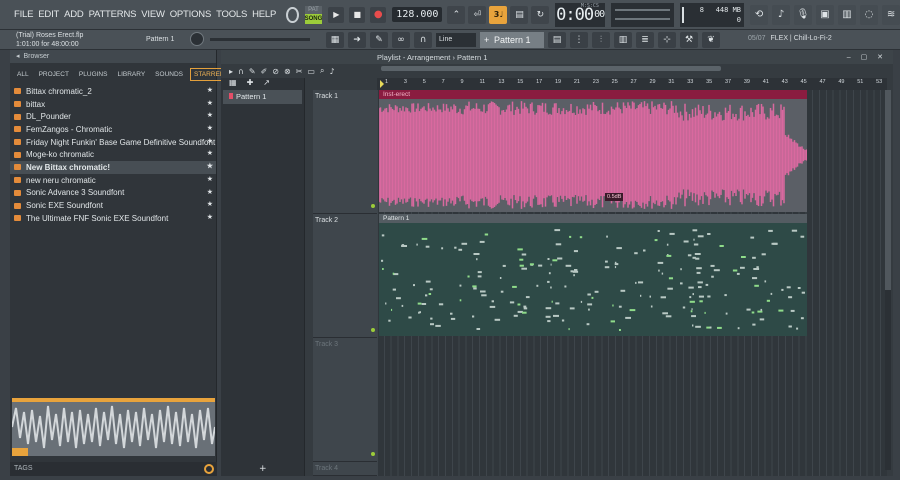 The width and height of the screenshot is (900, 480). What do you see at coordinates (113, 469) in the screenshot?
I see `tags-bar: TAGS` at bounding box center [113, 469].